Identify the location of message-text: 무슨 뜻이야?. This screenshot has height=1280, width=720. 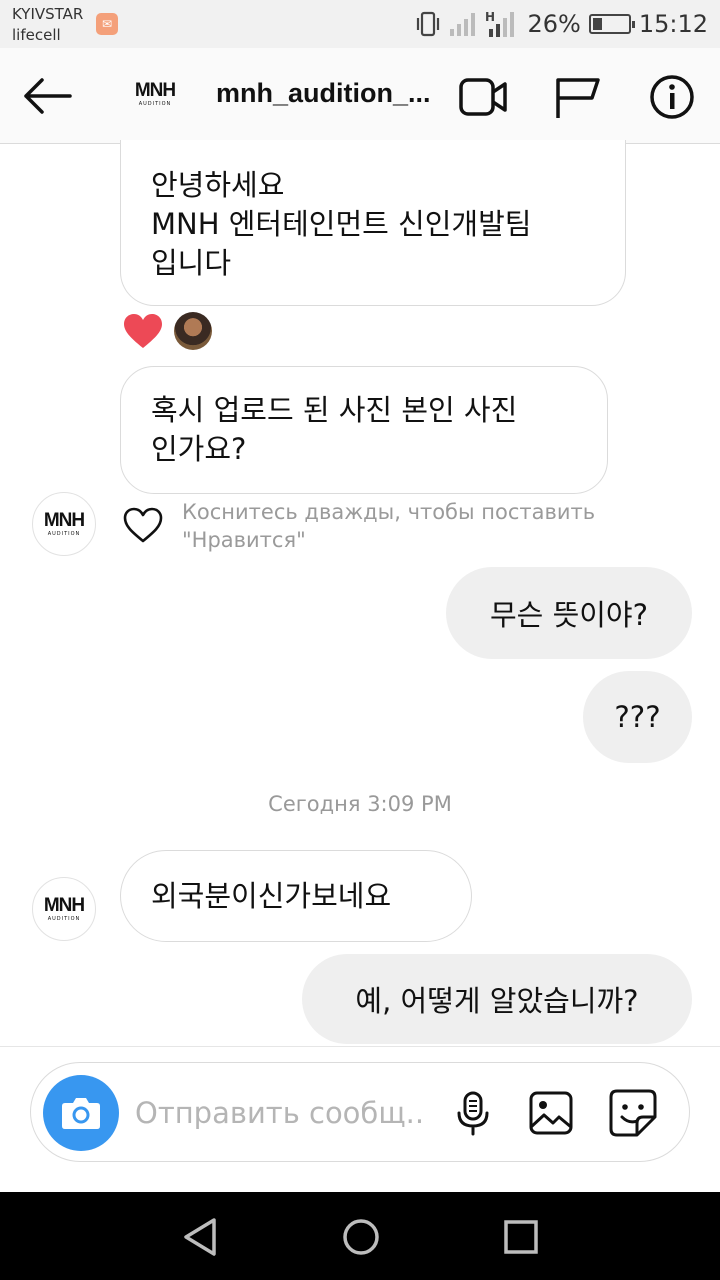
(568, 615).